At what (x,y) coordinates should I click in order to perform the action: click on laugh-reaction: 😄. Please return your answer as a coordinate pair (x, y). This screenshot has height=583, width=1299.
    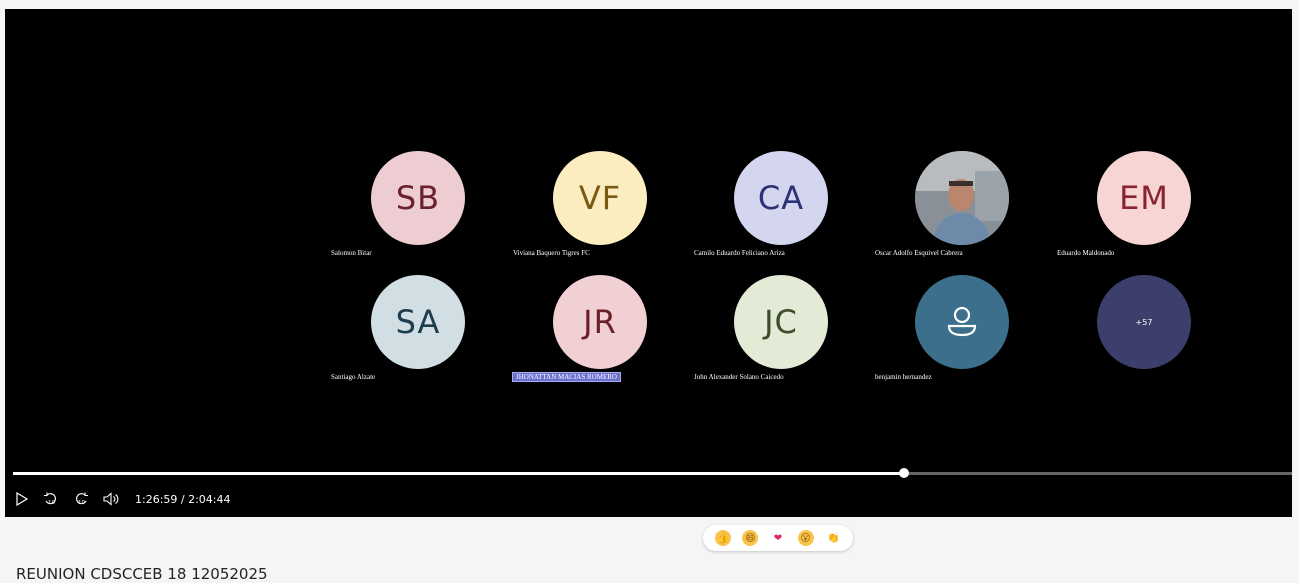
    Looking at the image, I should click on (750, 538).